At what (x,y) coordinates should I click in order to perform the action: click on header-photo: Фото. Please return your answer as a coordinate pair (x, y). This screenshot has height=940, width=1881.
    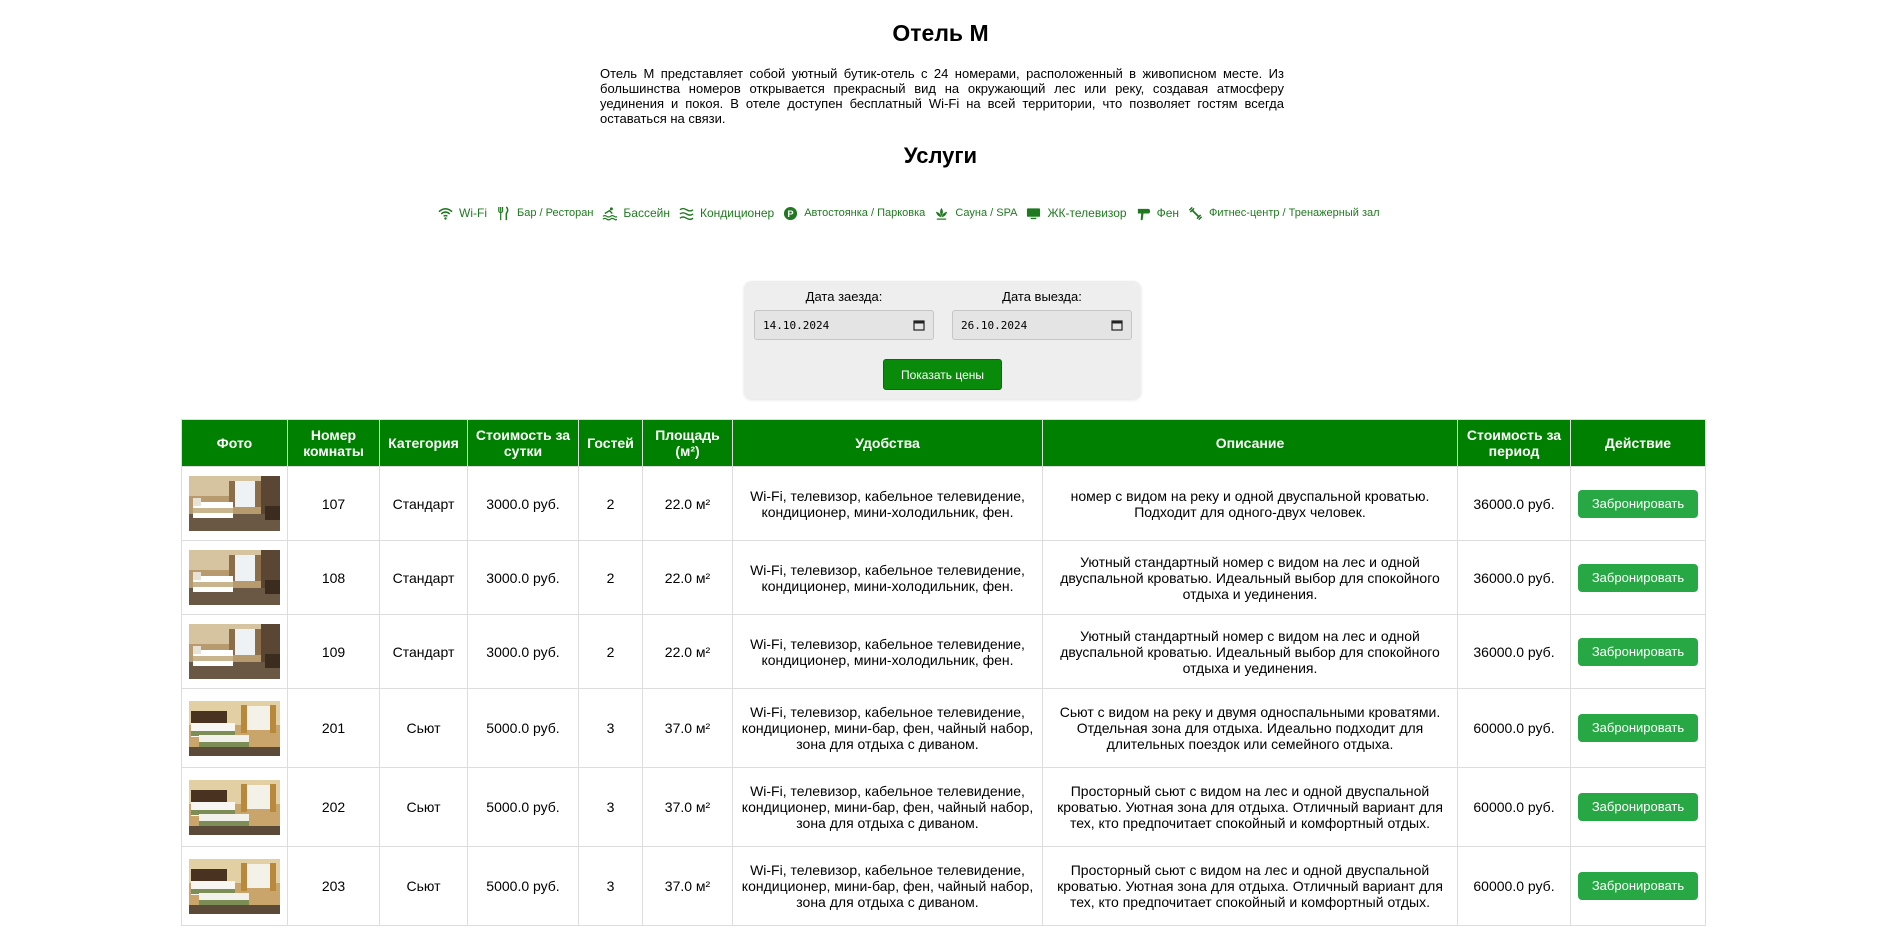
    Looking at the image, I should click on (234, 443).